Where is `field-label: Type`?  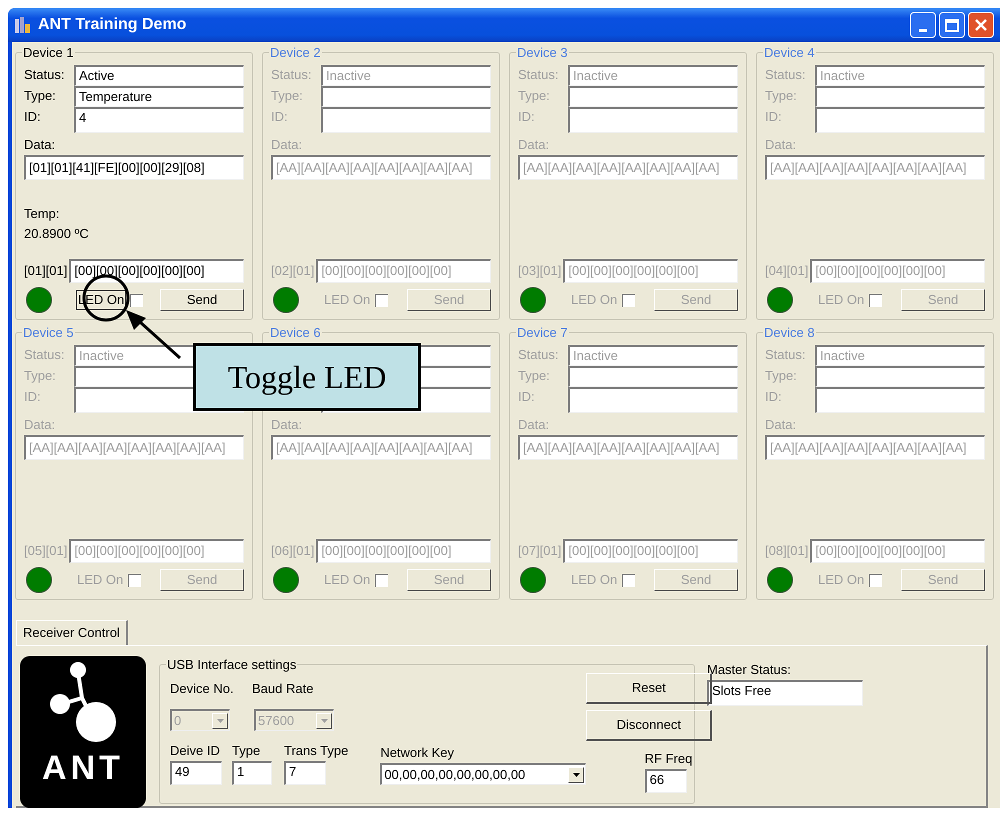
field-label: Type is located at coordinates (247, 751).